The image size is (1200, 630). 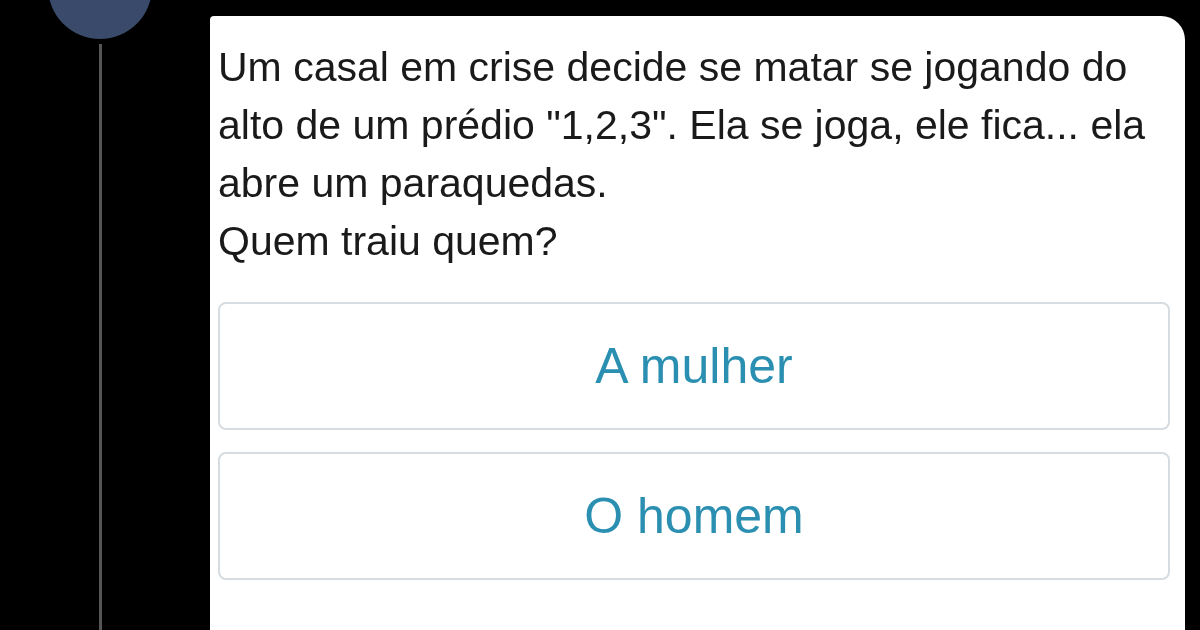 What do you see at coordinates (388, 241) in the screenshot?
I see `question-text: Quem traiu quem?` at bounding box center [388, 241].